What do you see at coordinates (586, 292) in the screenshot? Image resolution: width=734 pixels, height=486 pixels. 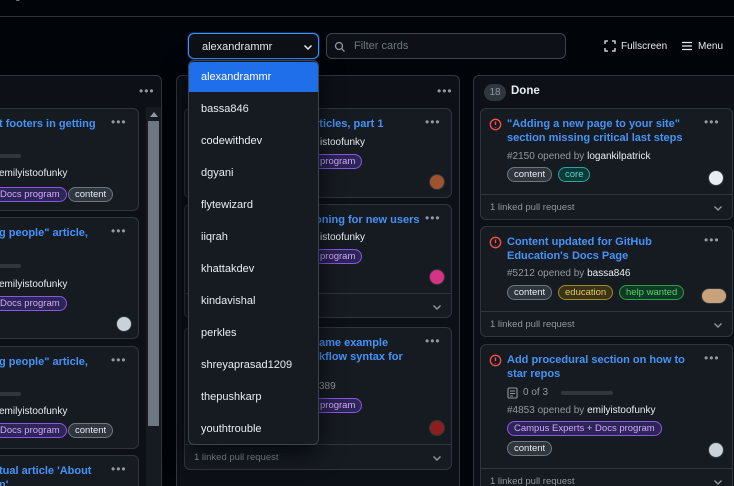 I see `label: education` at bounding box center [586, 292].